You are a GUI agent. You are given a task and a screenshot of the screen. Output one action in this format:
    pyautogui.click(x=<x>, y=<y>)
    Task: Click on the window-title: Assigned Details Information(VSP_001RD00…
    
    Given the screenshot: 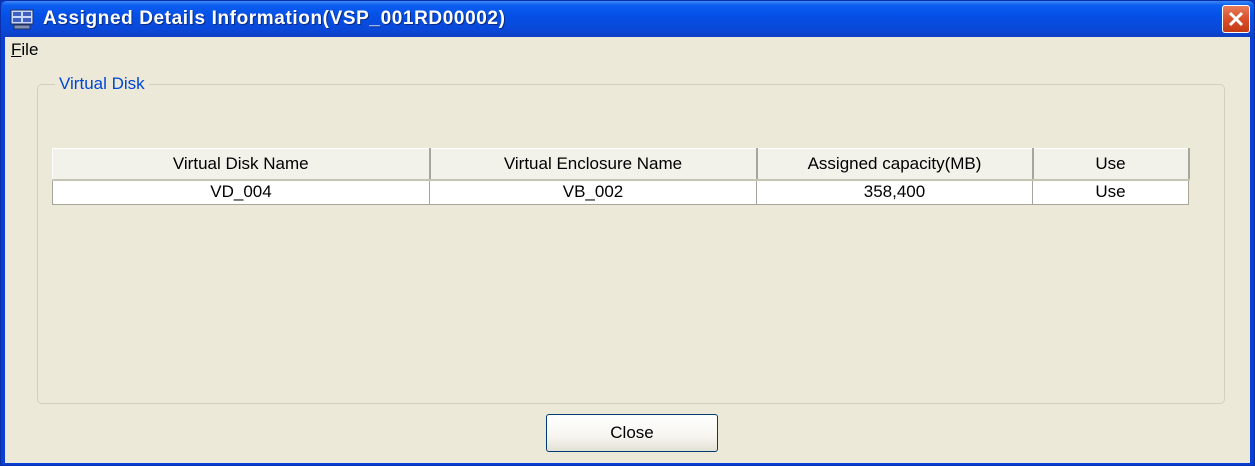 What is the action you would take?
    pyautogui.click(x=274, y=18)
    